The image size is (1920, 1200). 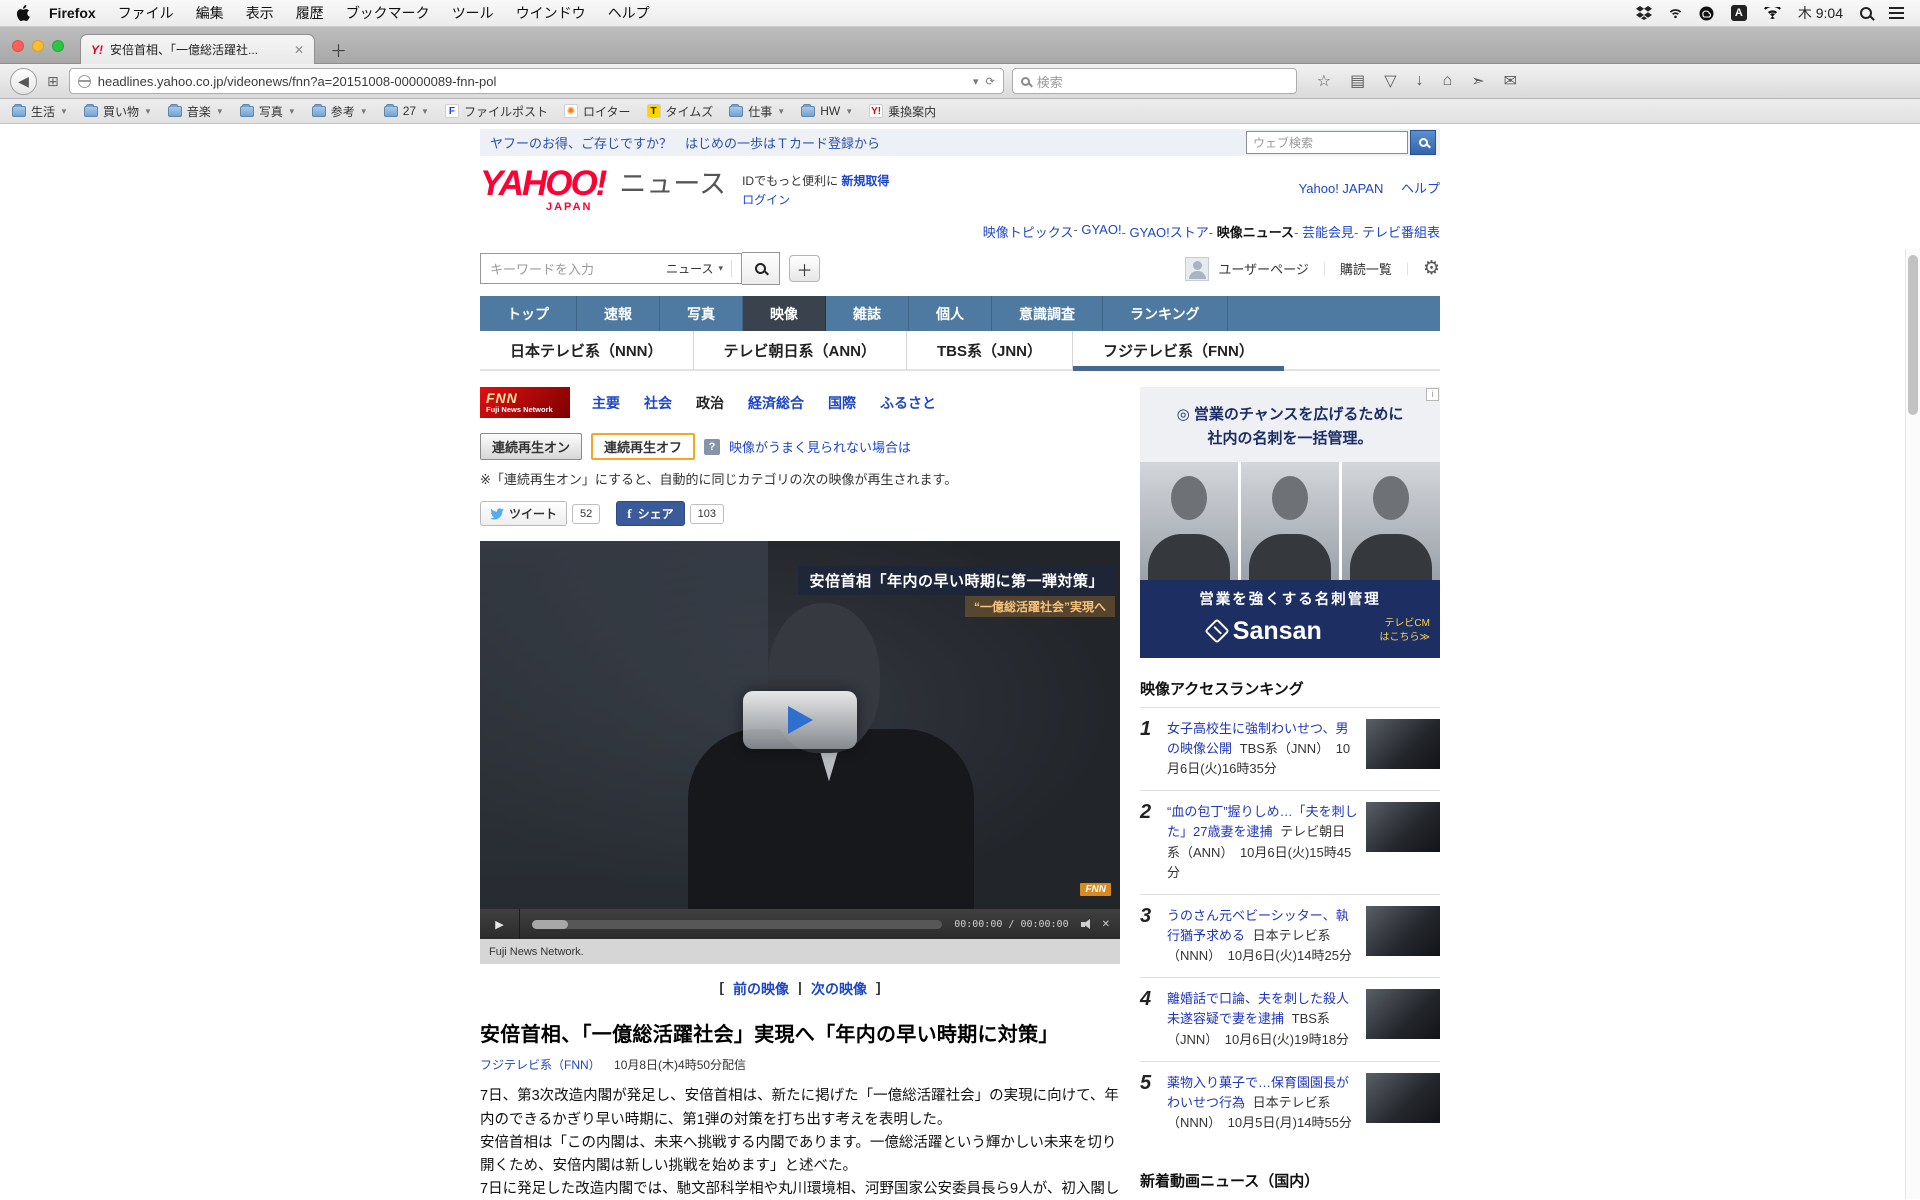 I want to click on login-link: ログイン, so click(x=766, y=200).